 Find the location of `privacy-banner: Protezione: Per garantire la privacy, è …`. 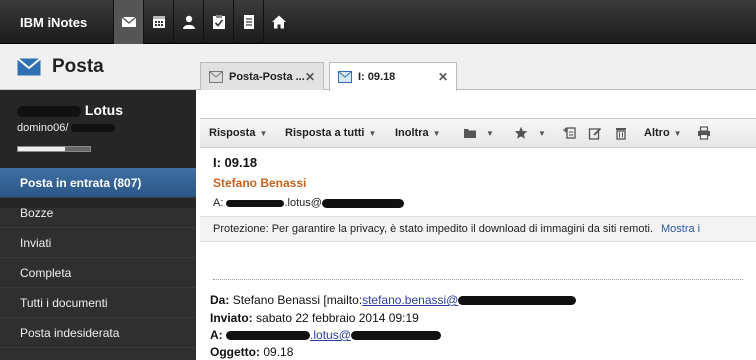

privacy-banner: Protezione: Per garantire la privacy, è … is located at coordinates (478, 229).